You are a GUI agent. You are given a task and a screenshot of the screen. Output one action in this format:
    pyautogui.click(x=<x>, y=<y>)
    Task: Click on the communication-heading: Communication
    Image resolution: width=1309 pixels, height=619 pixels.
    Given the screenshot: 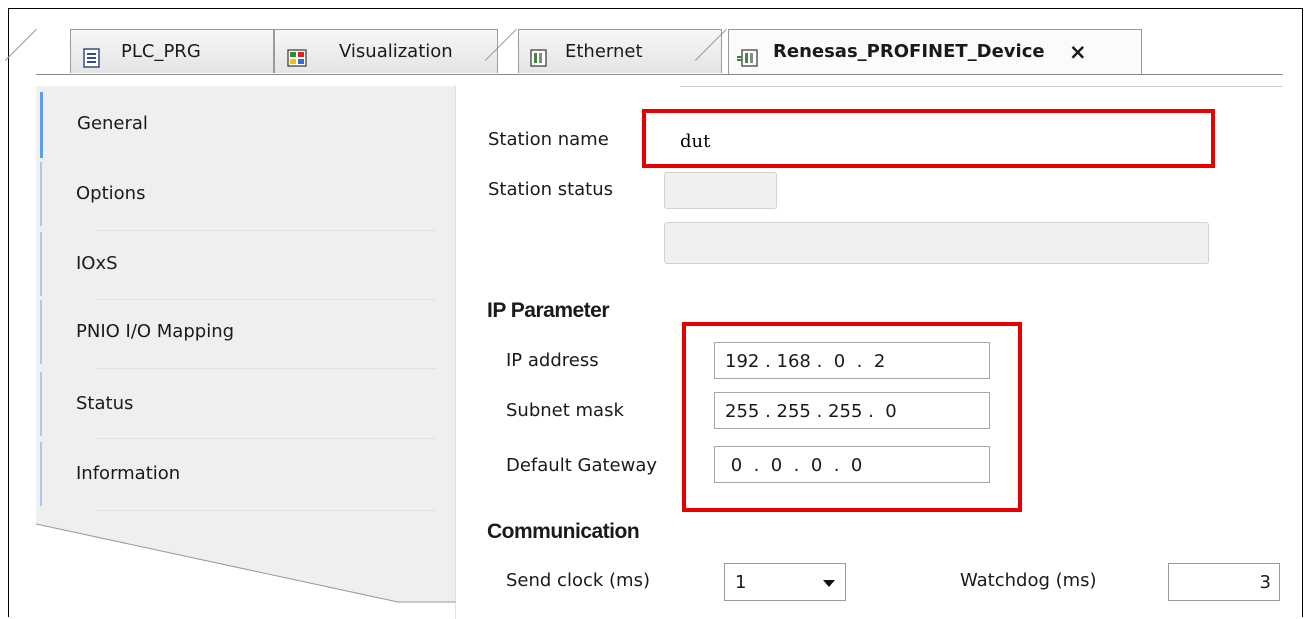 What is the action you would take?
    pyautogui.click(x=563, y=531)
    